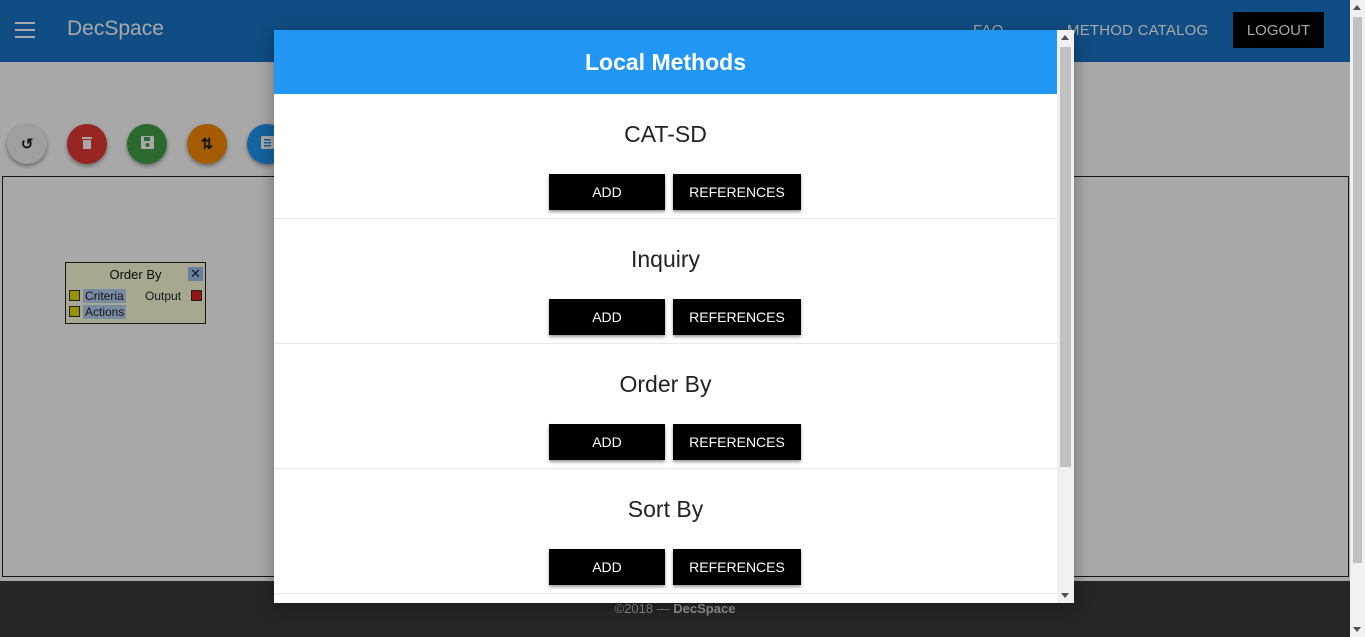 The width and height of the screenshot is (1365, 637). Describe the element at coordinates (665, 281) in the screenshot. I see `method-item: Inquiry ADD REFERENCES` at that location.